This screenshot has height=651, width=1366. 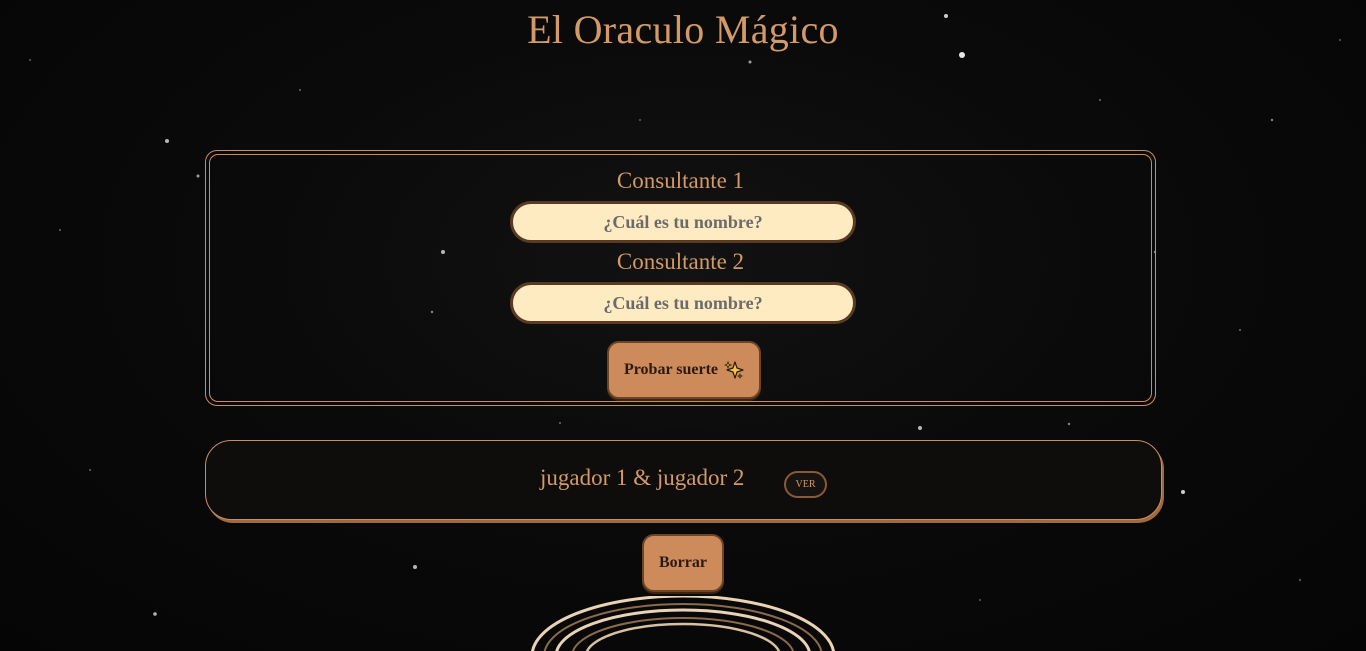 I want to click on try-luck-label: Probar suerte, so click(x=671, y=369).